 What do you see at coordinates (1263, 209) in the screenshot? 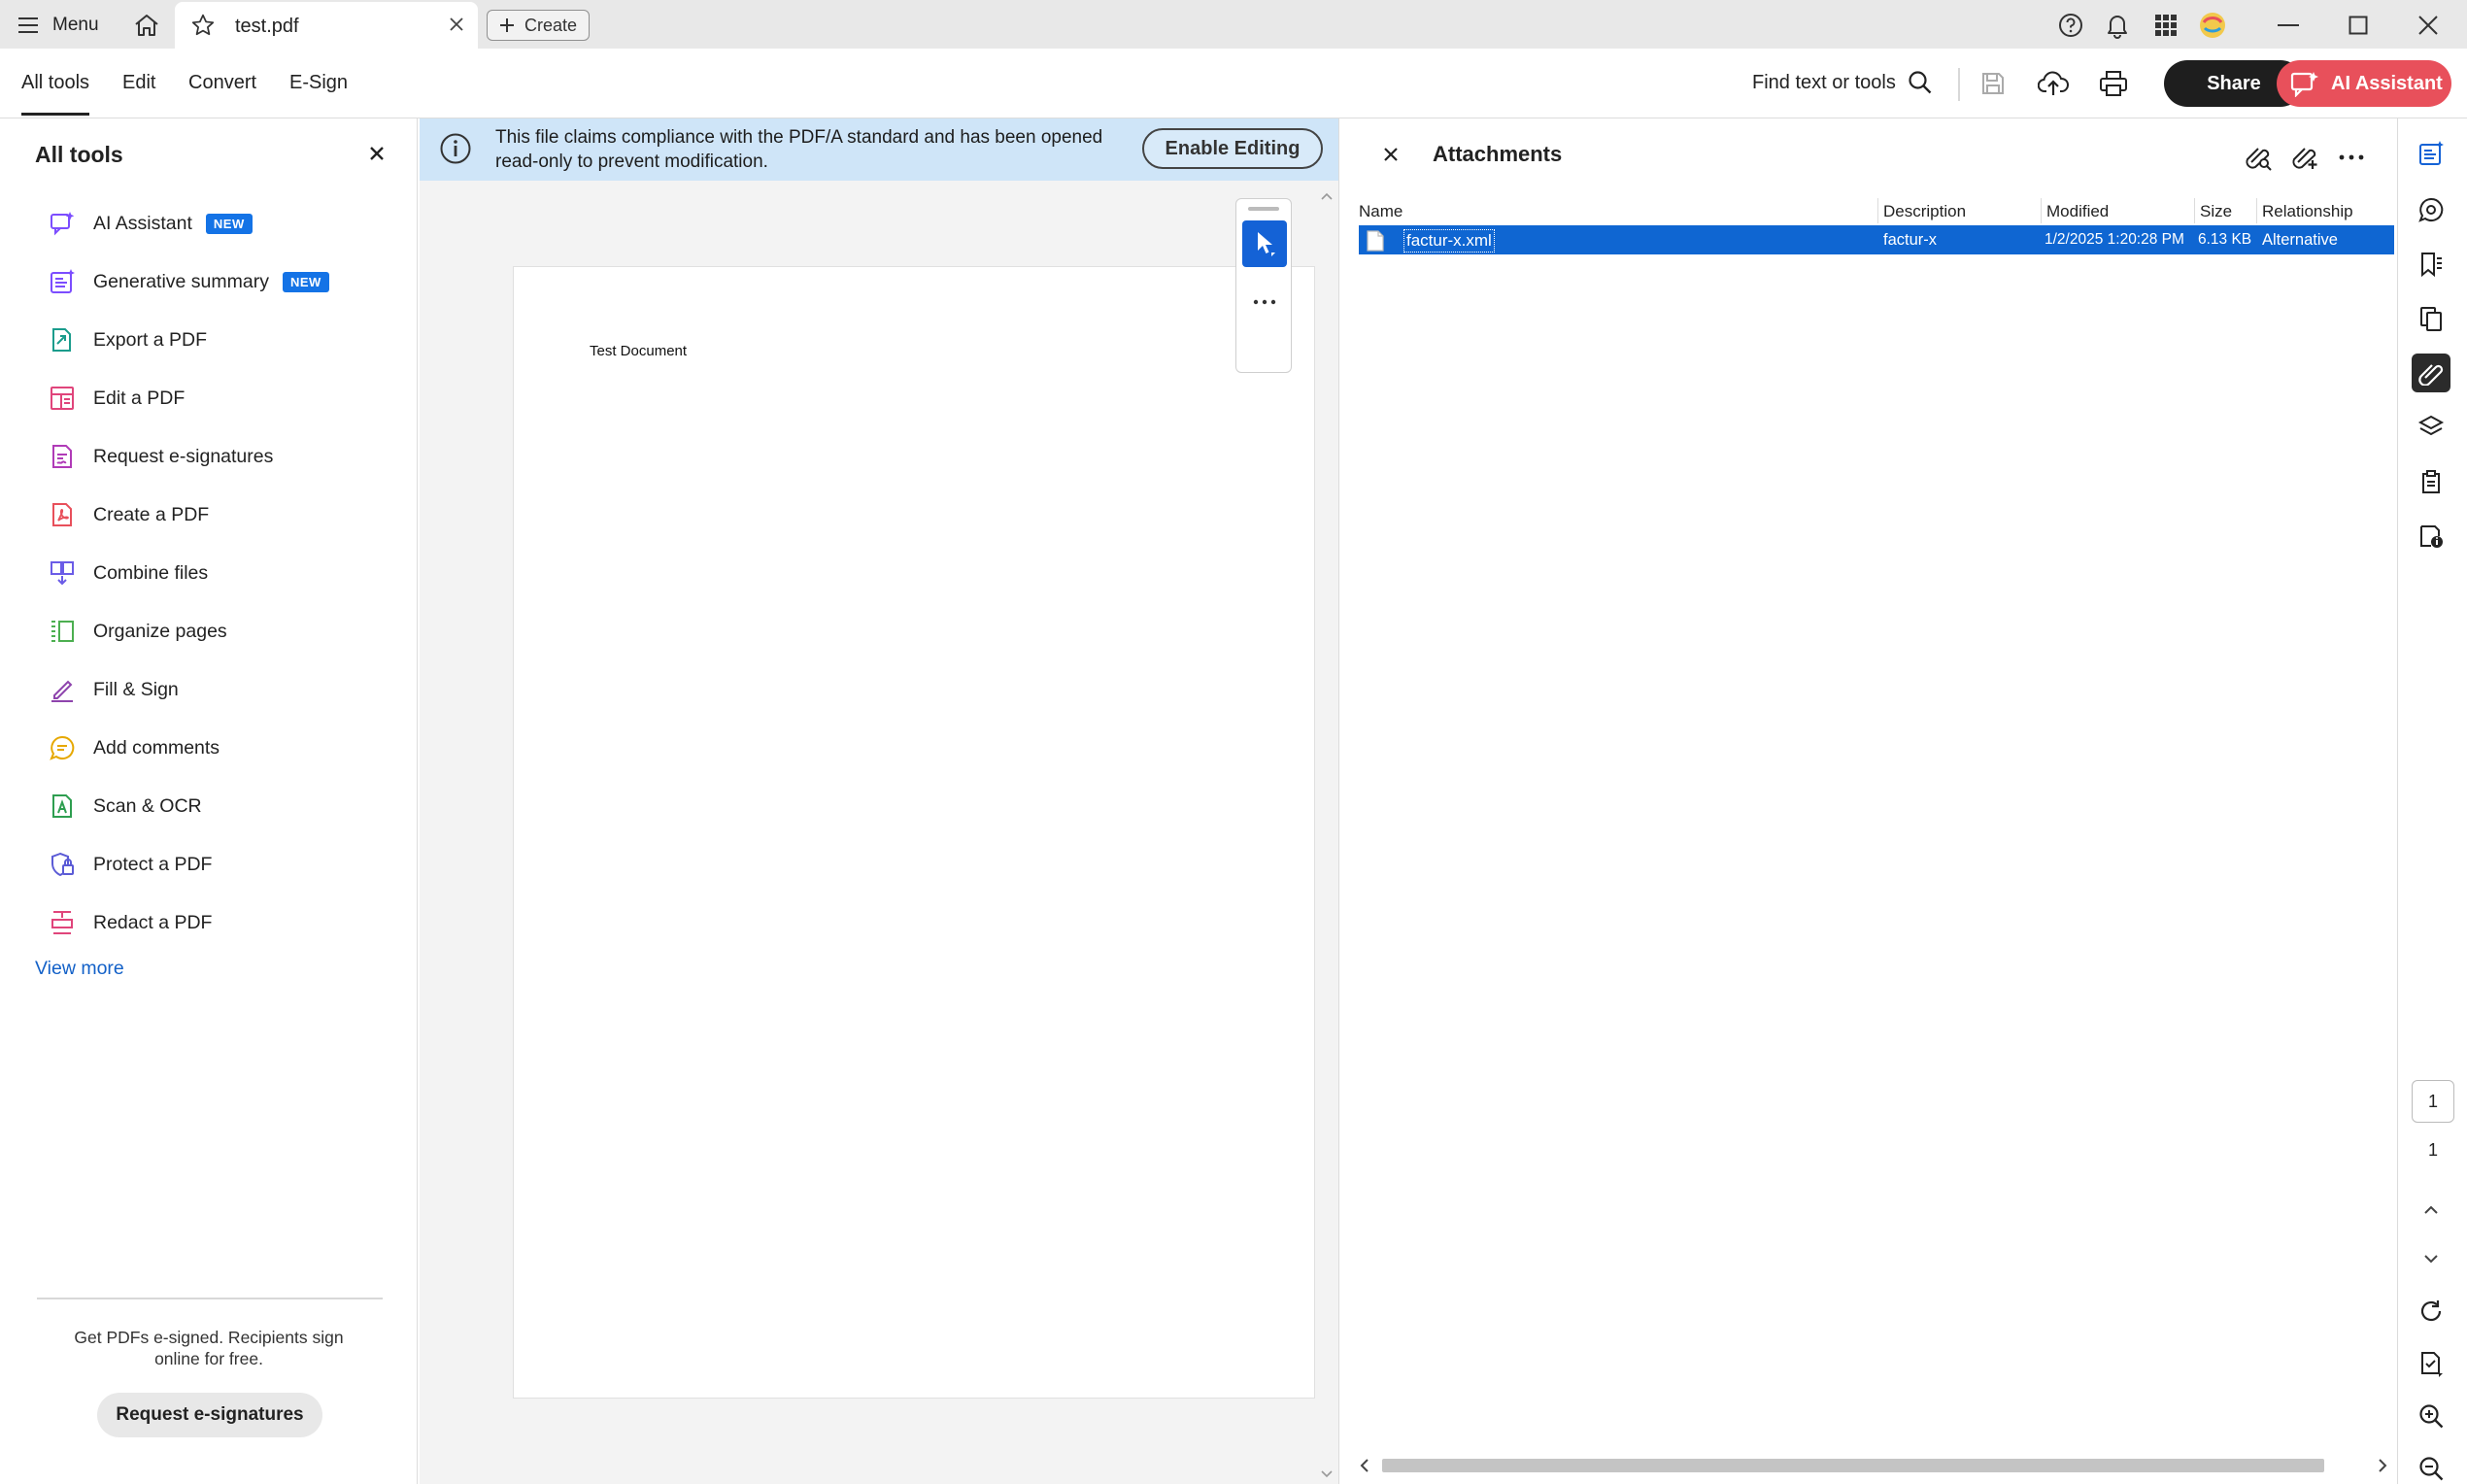
I see `drag-handle` at bounding box center [1263, 209].